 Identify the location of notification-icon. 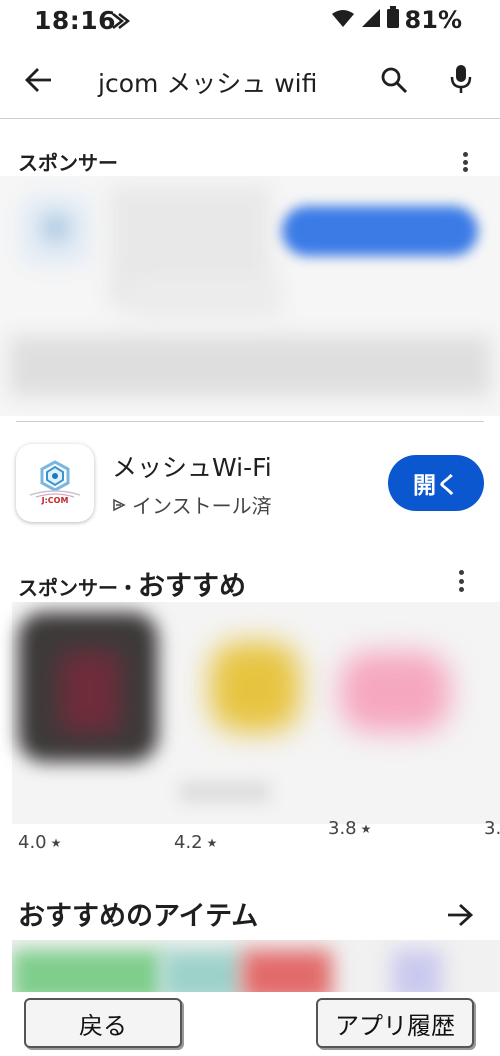
(120, 23).